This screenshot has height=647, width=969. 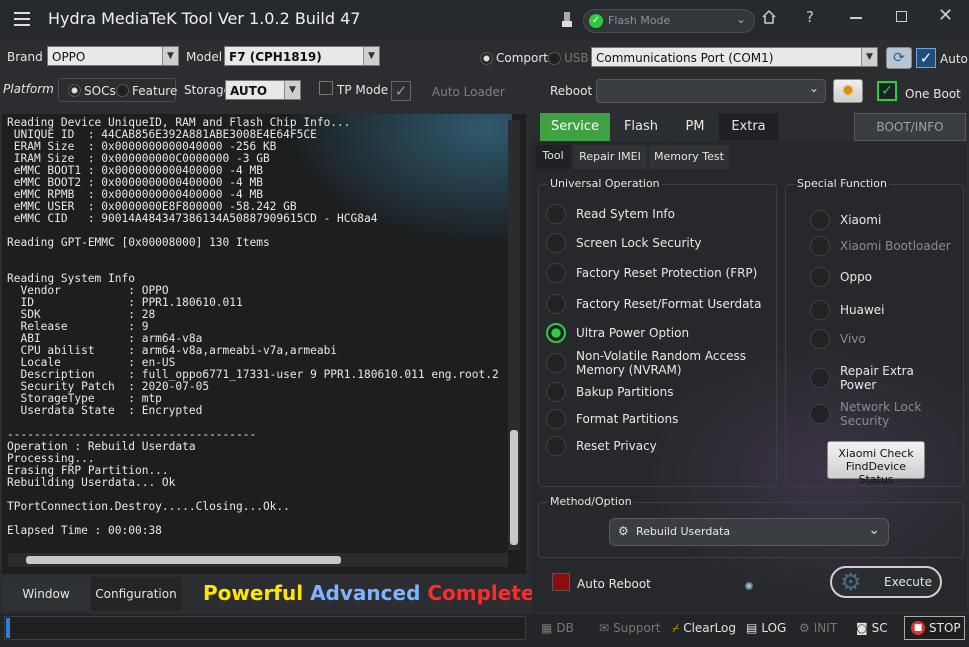 I want to click on port-select: Communications Port (COM1) ▼, so click(x=734, y=57).